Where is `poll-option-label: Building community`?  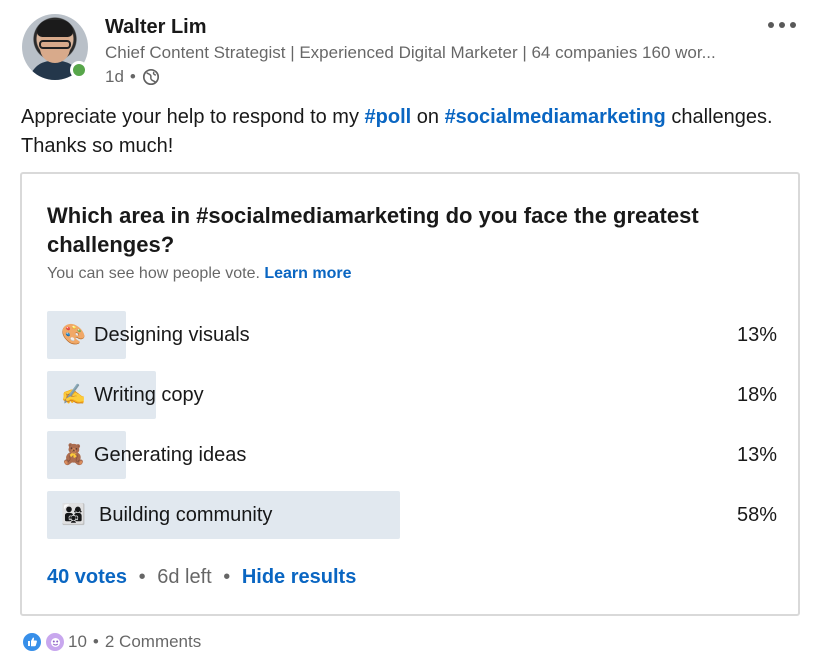 poll-option-label: Building community is located at coordinates (186, 515).